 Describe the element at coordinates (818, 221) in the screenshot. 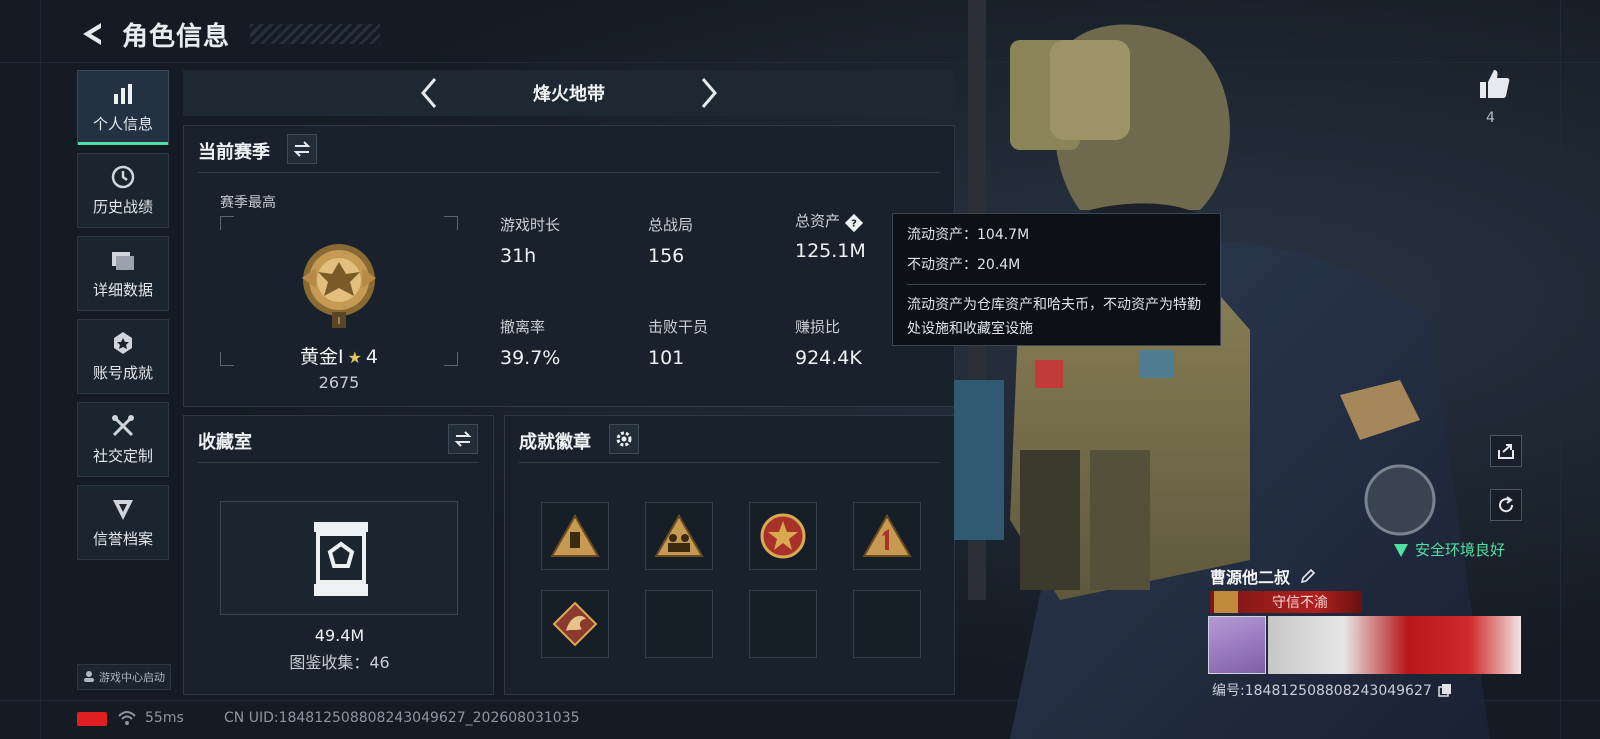

I see `stat-label: 总资产` at that location.